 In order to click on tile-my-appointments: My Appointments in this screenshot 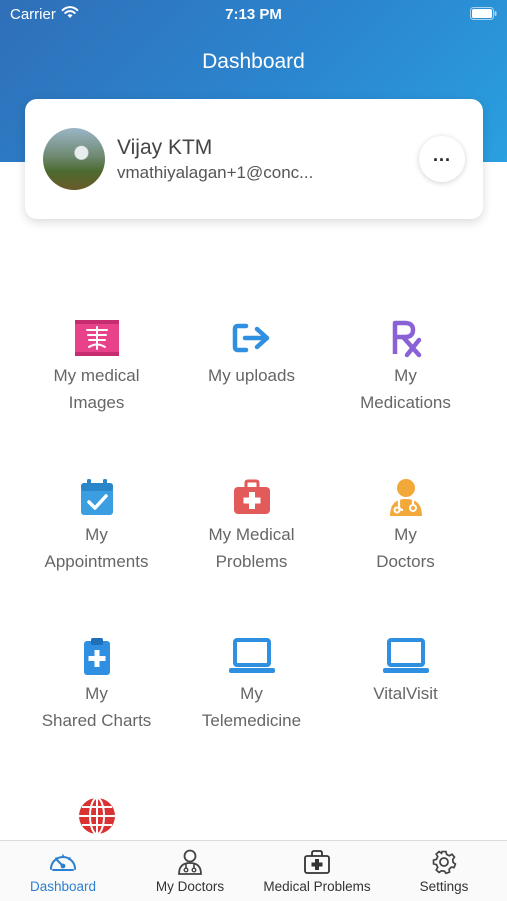, I will do `click(96, 526)`.